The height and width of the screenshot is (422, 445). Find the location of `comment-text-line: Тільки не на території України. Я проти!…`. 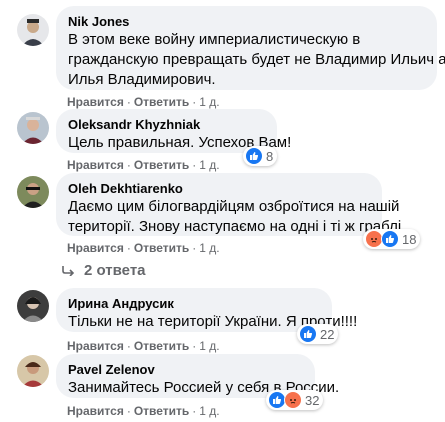

comment-text-line: Тільки не на території України. Я проти!… is located at coordinates (213, 321).